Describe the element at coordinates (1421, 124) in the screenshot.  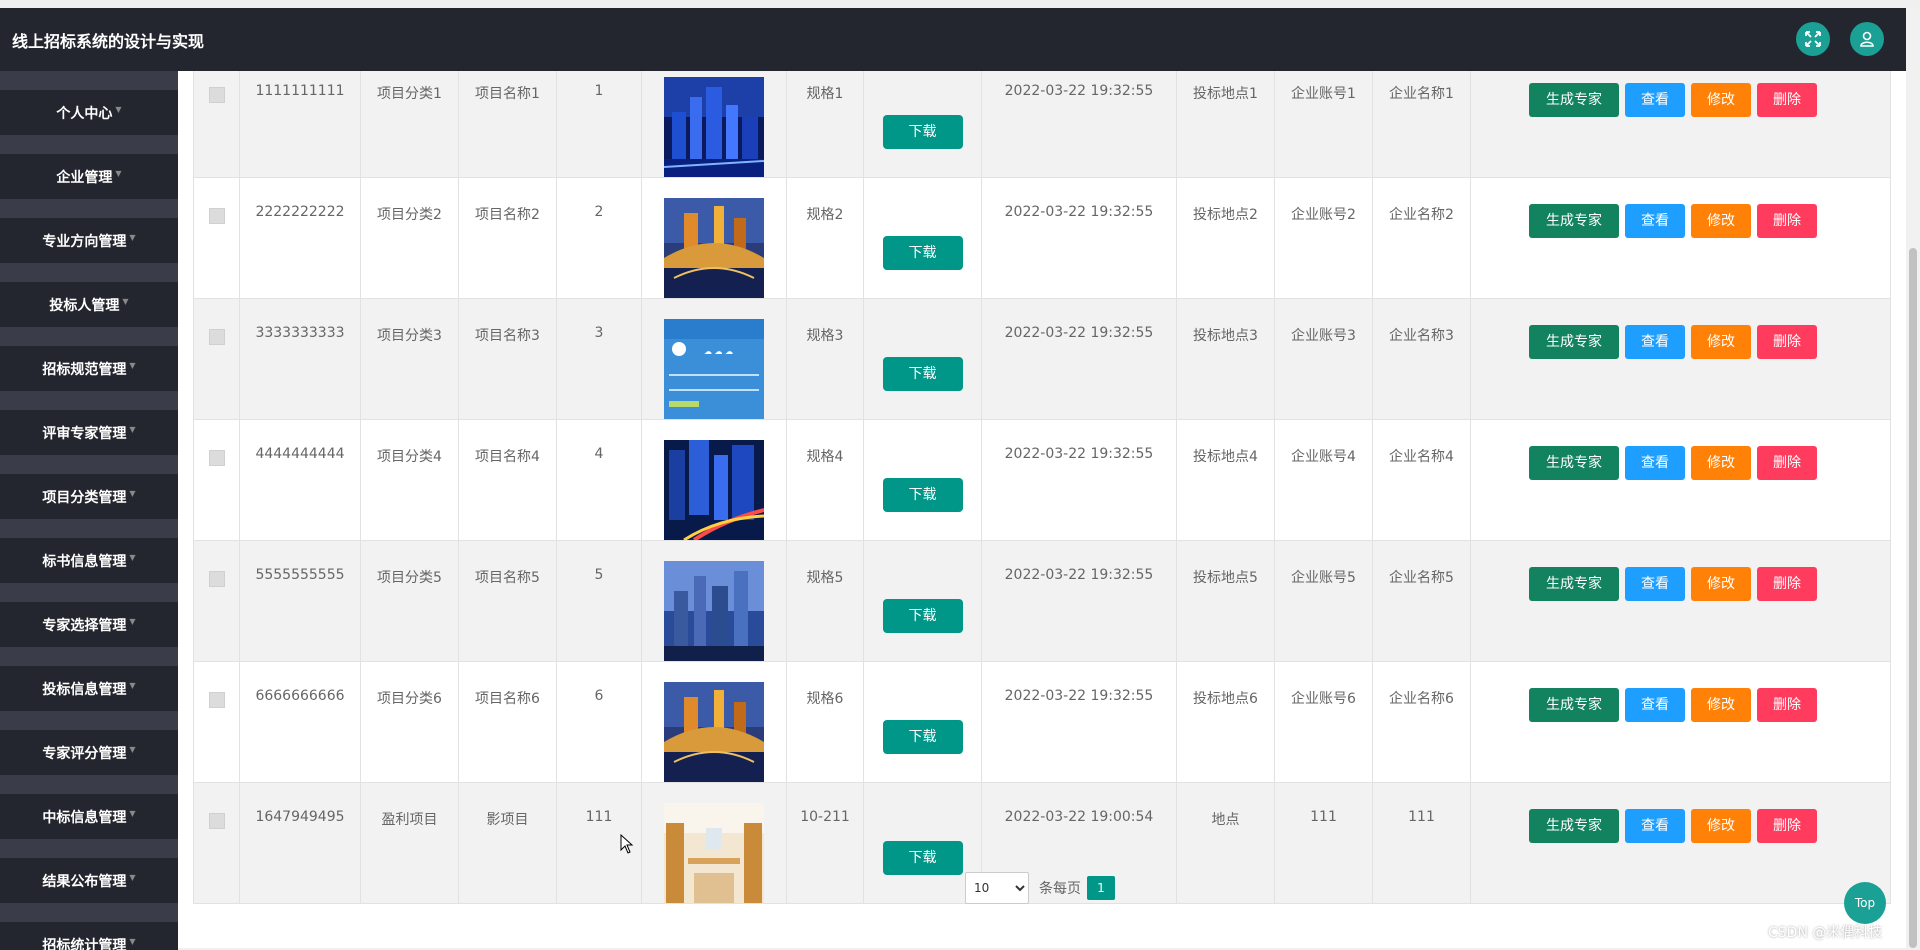
I see `cell-company: 企业名称1` at that location.